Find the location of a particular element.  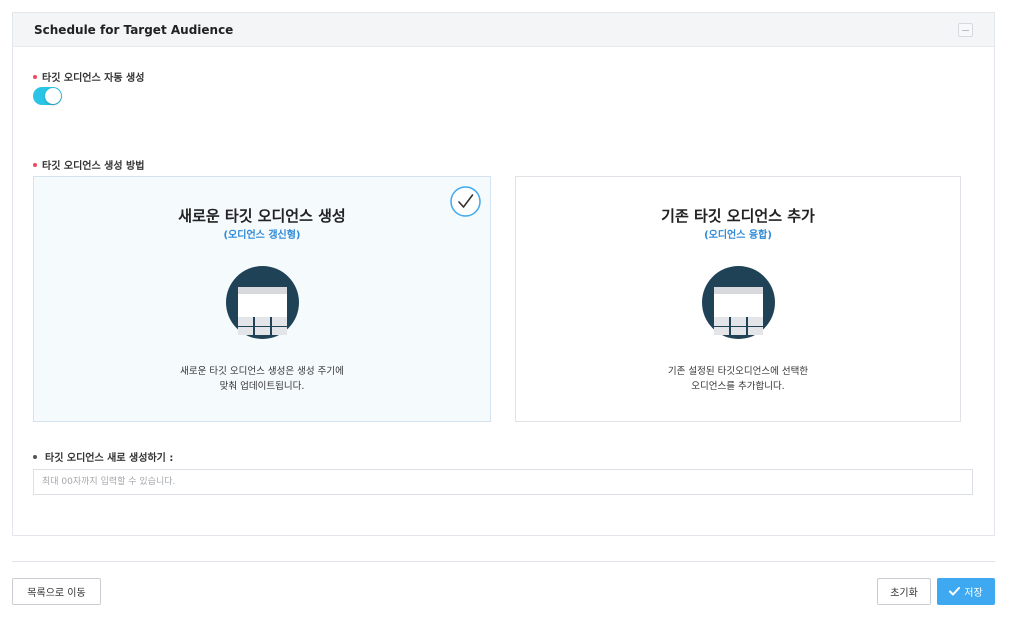

toggle-knob is located at coordinates (53, 96).